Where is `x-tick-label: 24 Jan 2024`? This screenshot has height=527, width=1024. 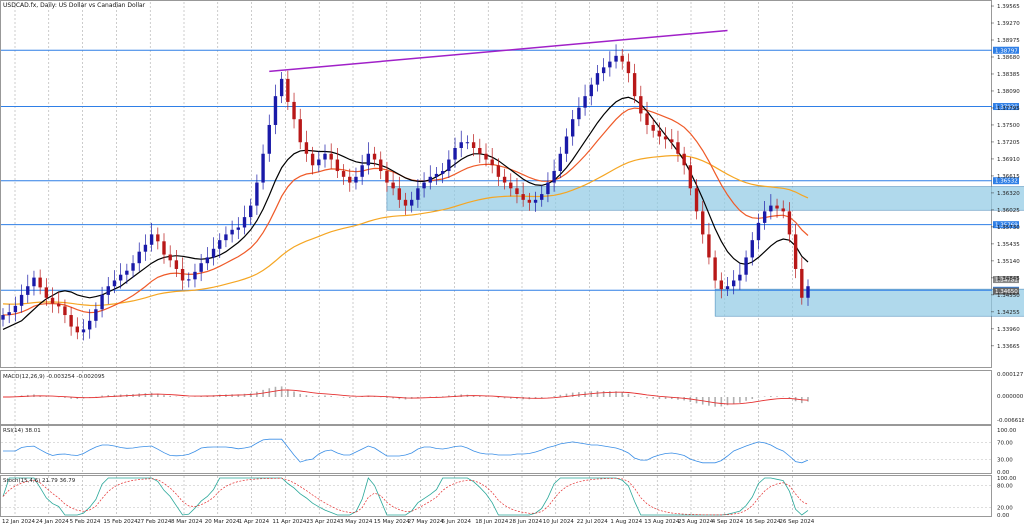
x-tick-label: 24 Jan 2024 is located at coordinates (52, 522).